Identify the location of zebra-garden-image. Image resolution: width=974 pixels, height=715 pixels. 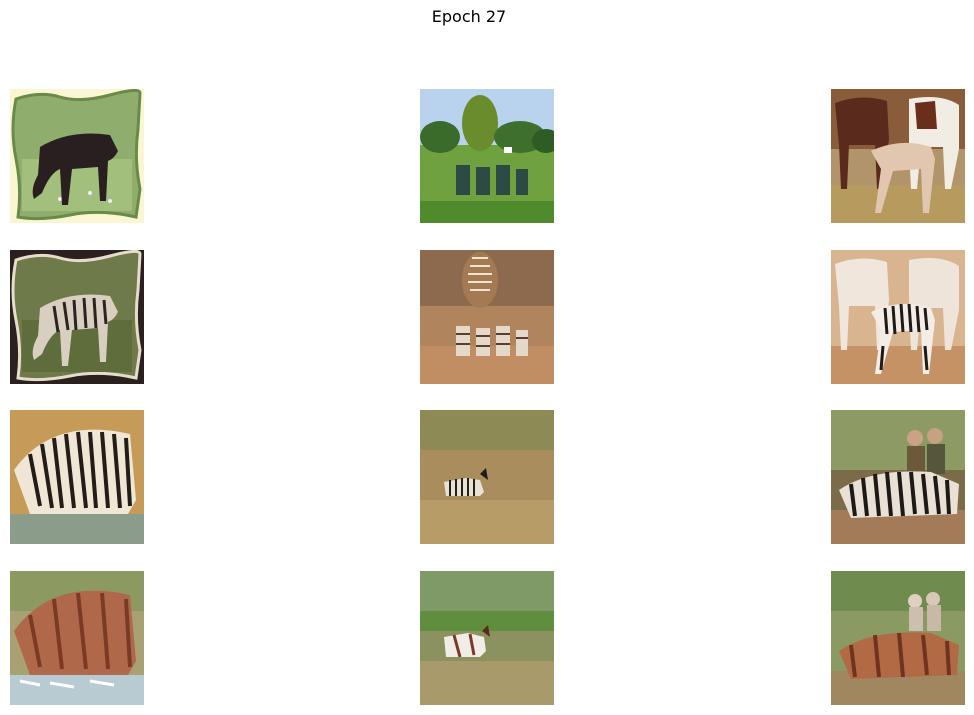
(487, 317).